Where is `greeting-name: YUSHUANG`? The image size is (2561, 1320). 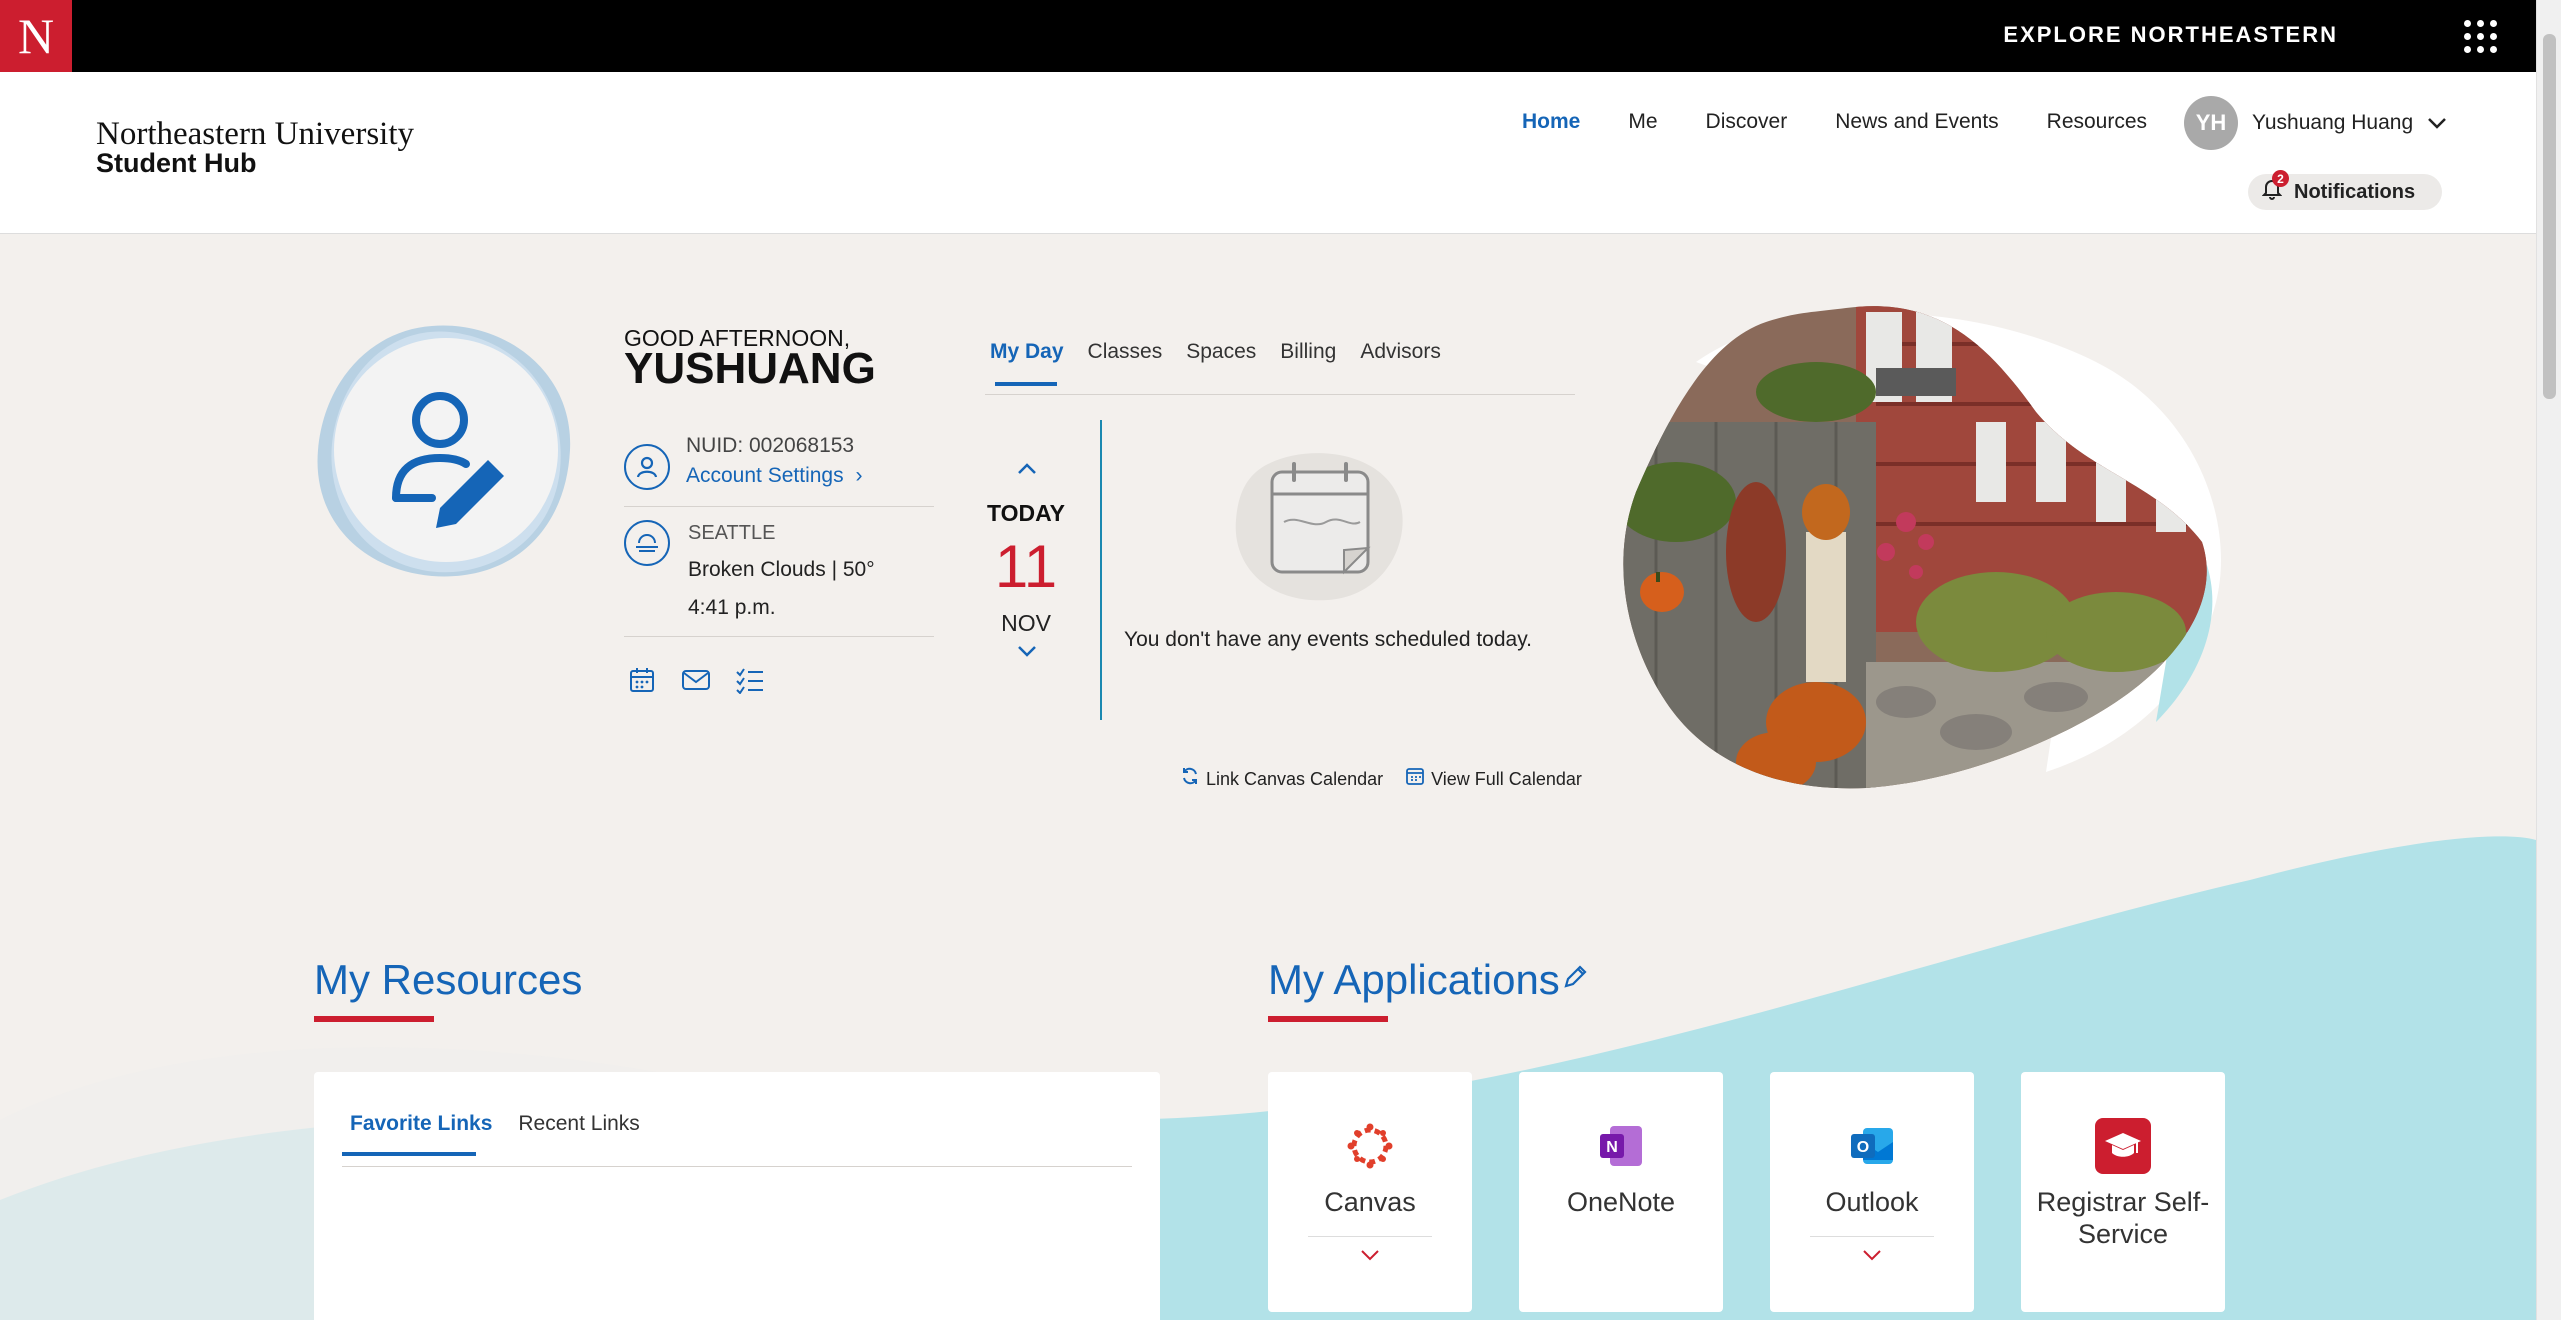 greeting-name: YUSHUANG is located at coordinates (750, 368).